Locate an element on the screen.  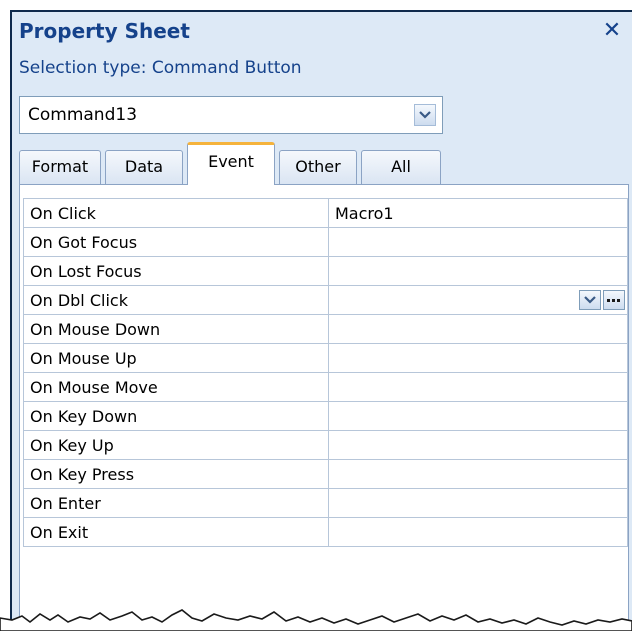
table-row: On Mouse Up is located at coordinates (325, 358).